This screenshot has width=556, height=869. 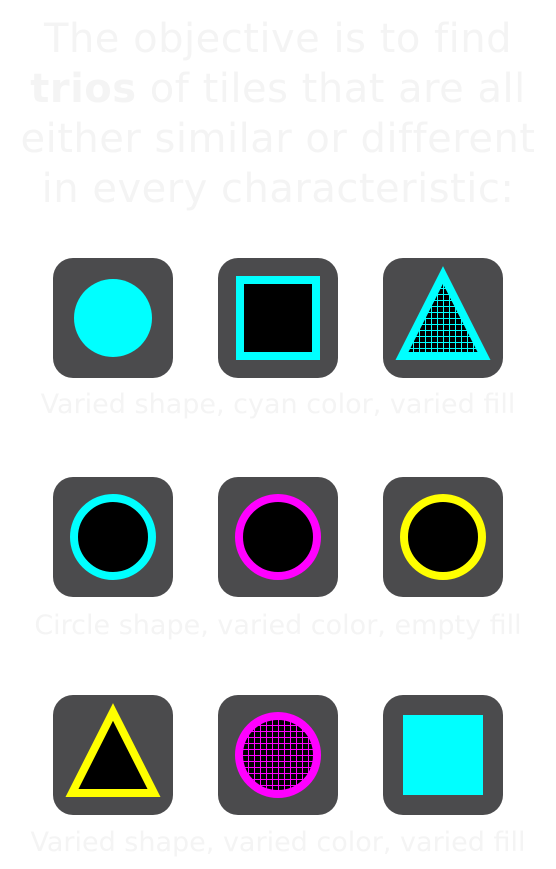 I want to click on objective-line-1: The objective is to find, so click(x=278, y=39).